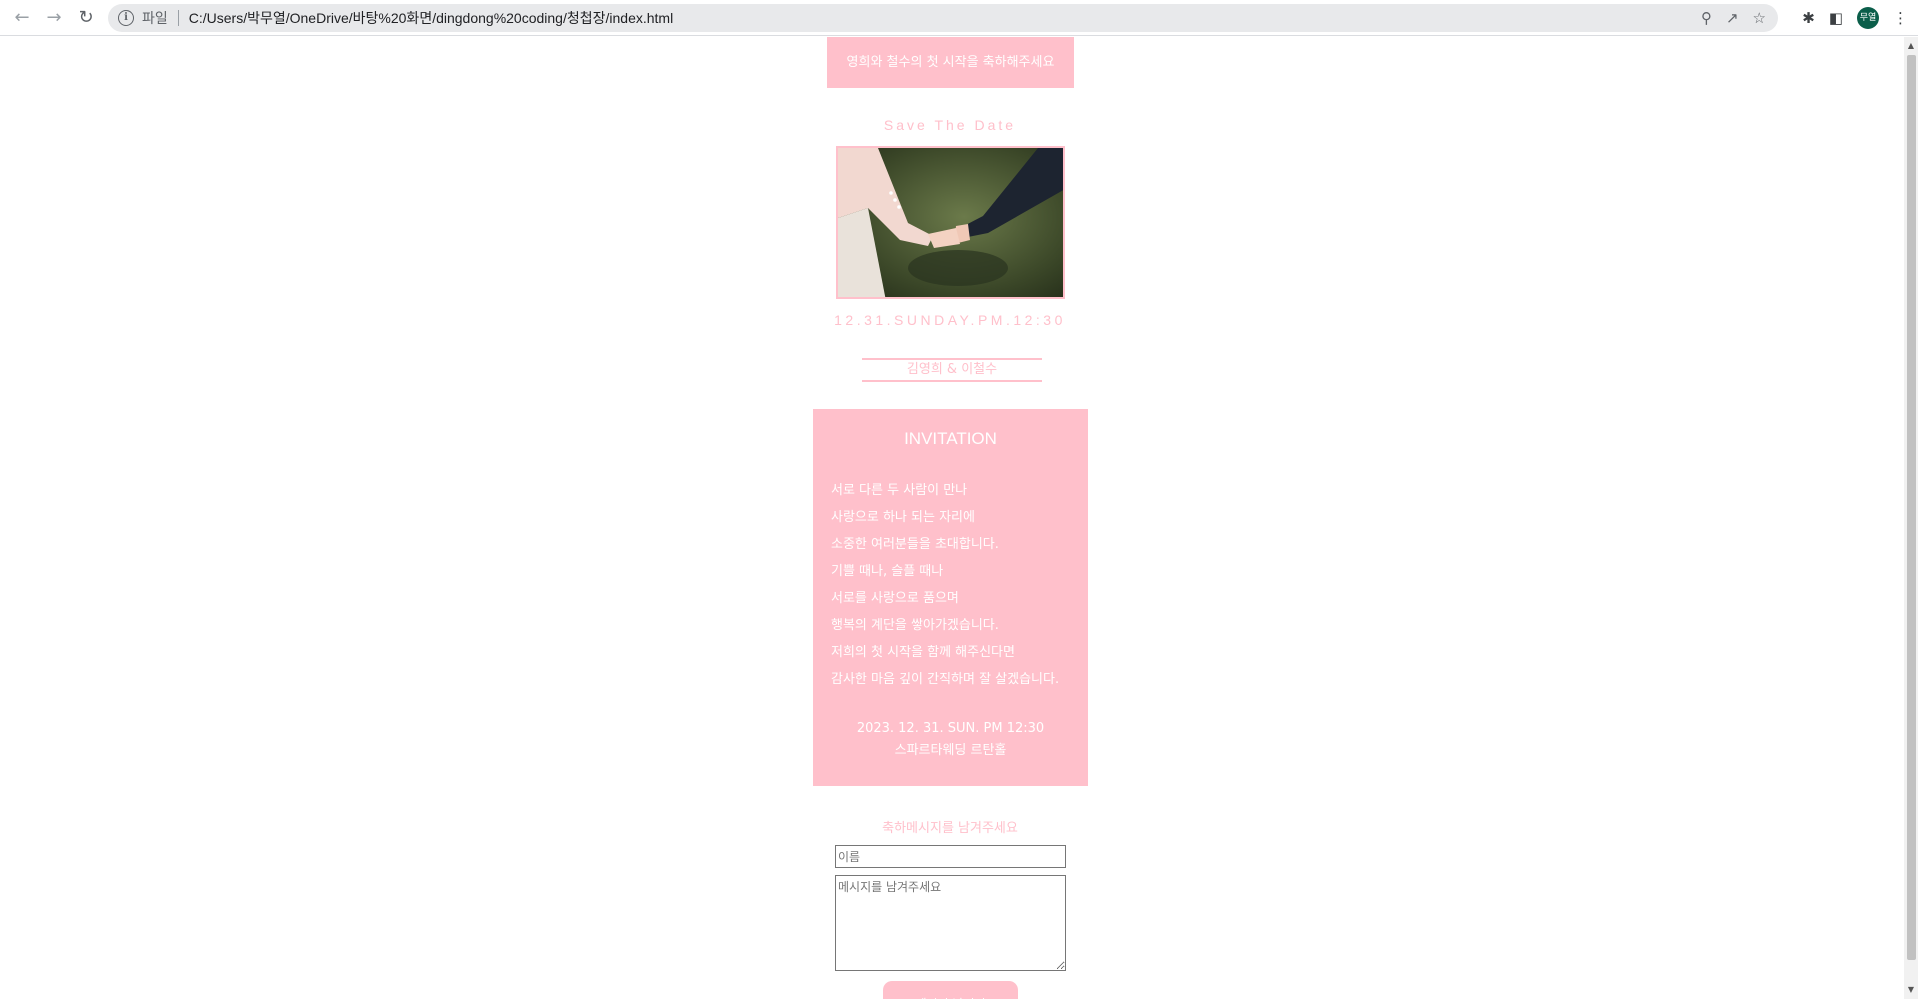  What do you see at coordinates (1911, 46) in the screenshot?
I see `scroll-up-arrow-icon: ▲` at bounding box center [1911, 46].